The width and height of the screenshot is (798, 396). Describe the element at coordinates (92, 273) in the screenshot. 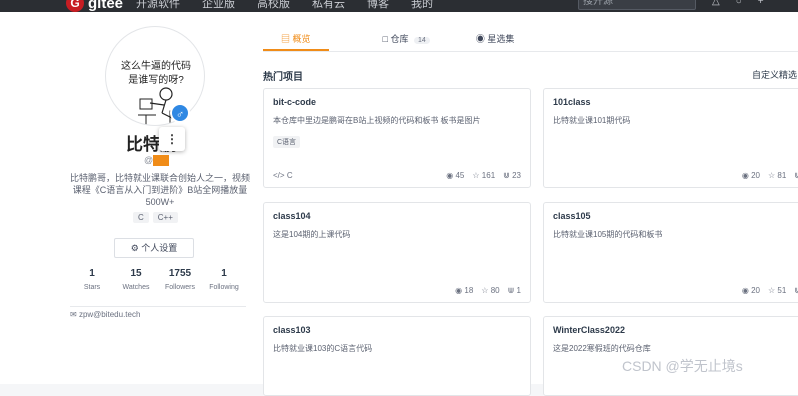

I see `stat-stars-count: 1` at that location.